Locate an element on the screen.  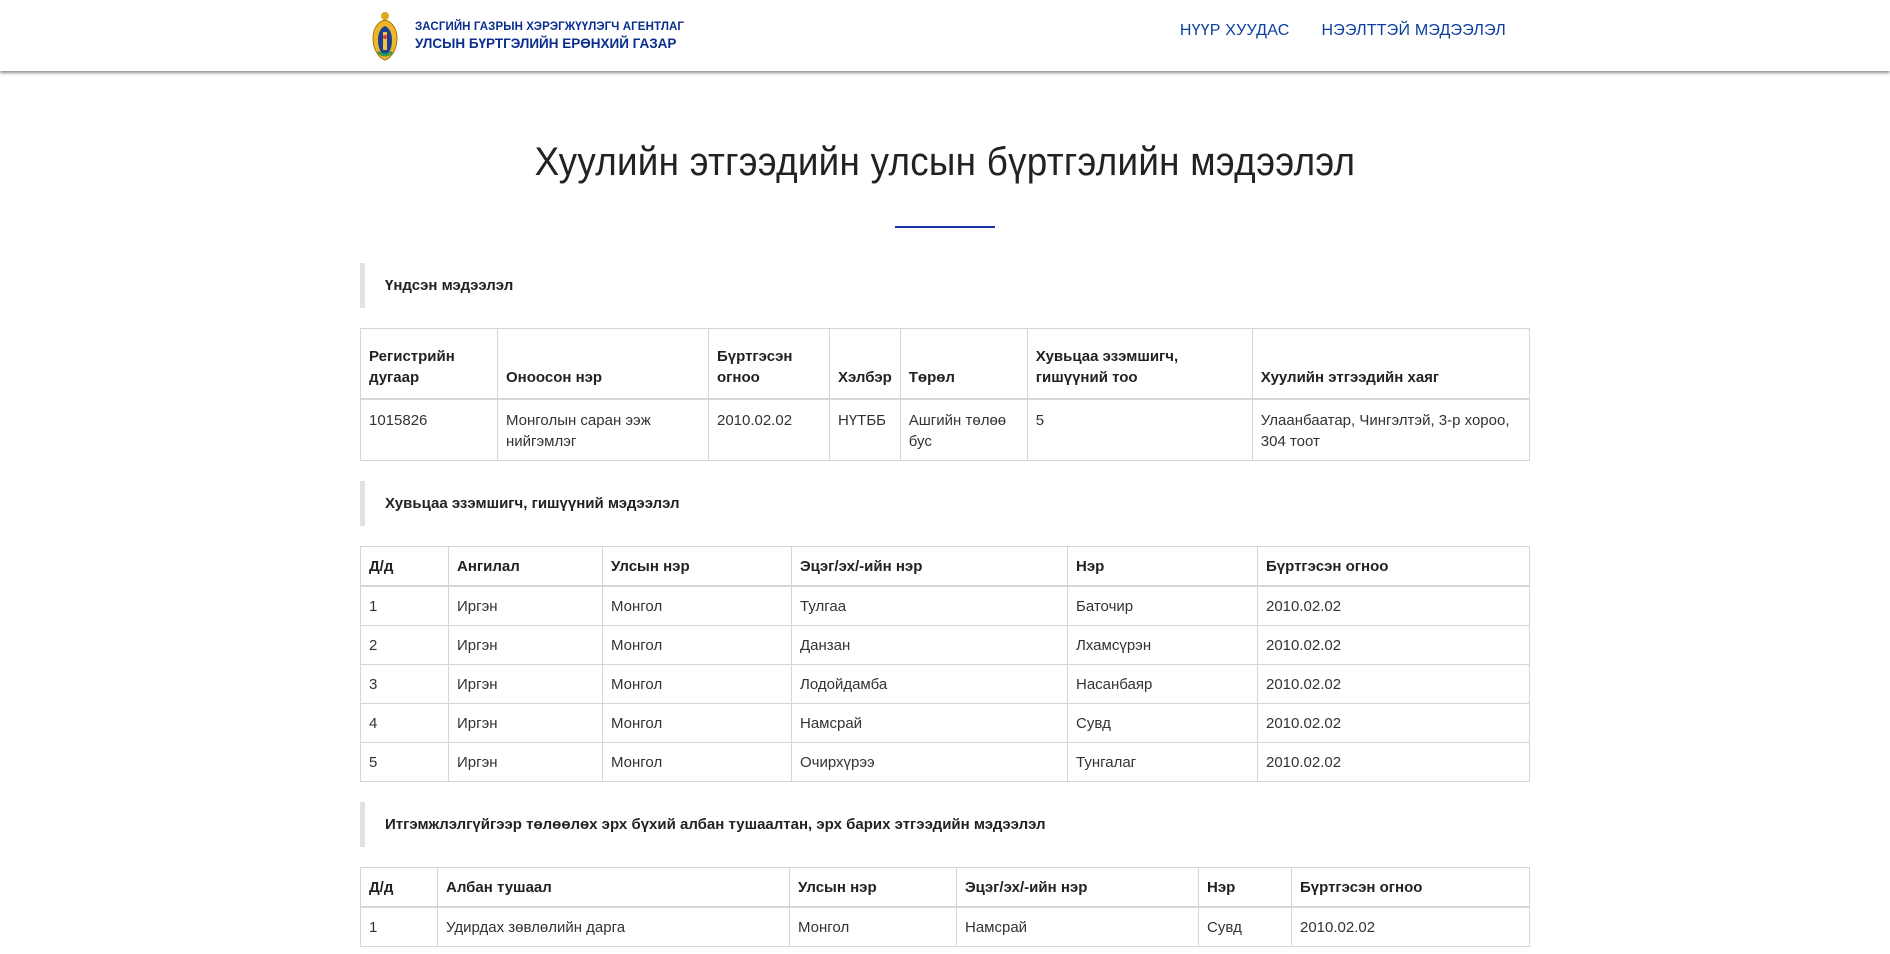
cell-parent-name: Тулгаа is located at coordinates (929, 605).